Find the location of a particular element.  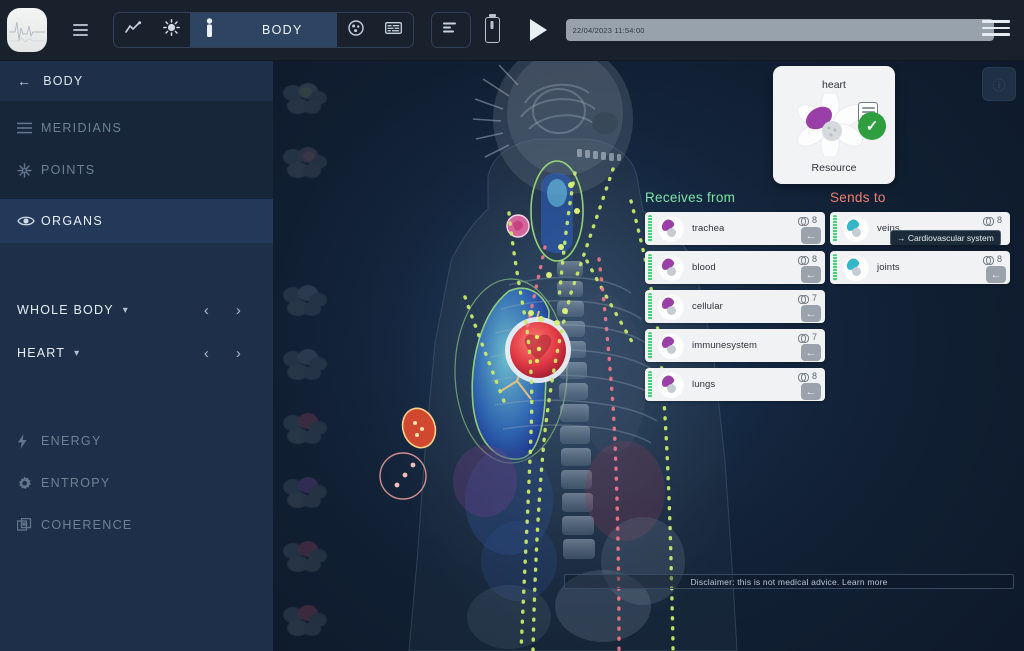

sun-button is located at coordinates (171, 30).